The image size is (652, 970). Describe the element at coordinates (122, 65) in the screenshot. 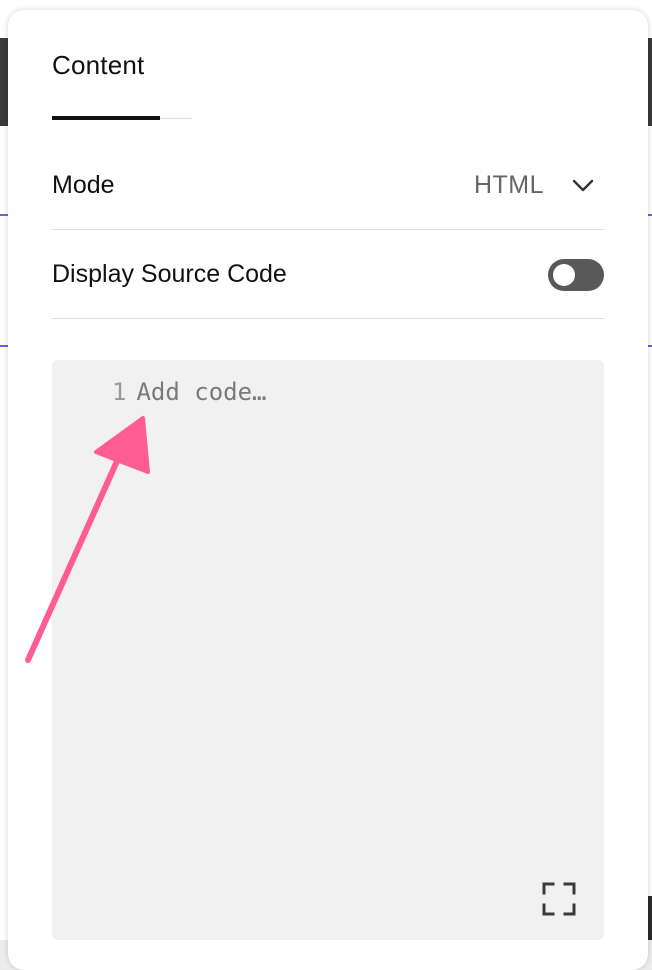

I see `tab-content: Content` at that location.